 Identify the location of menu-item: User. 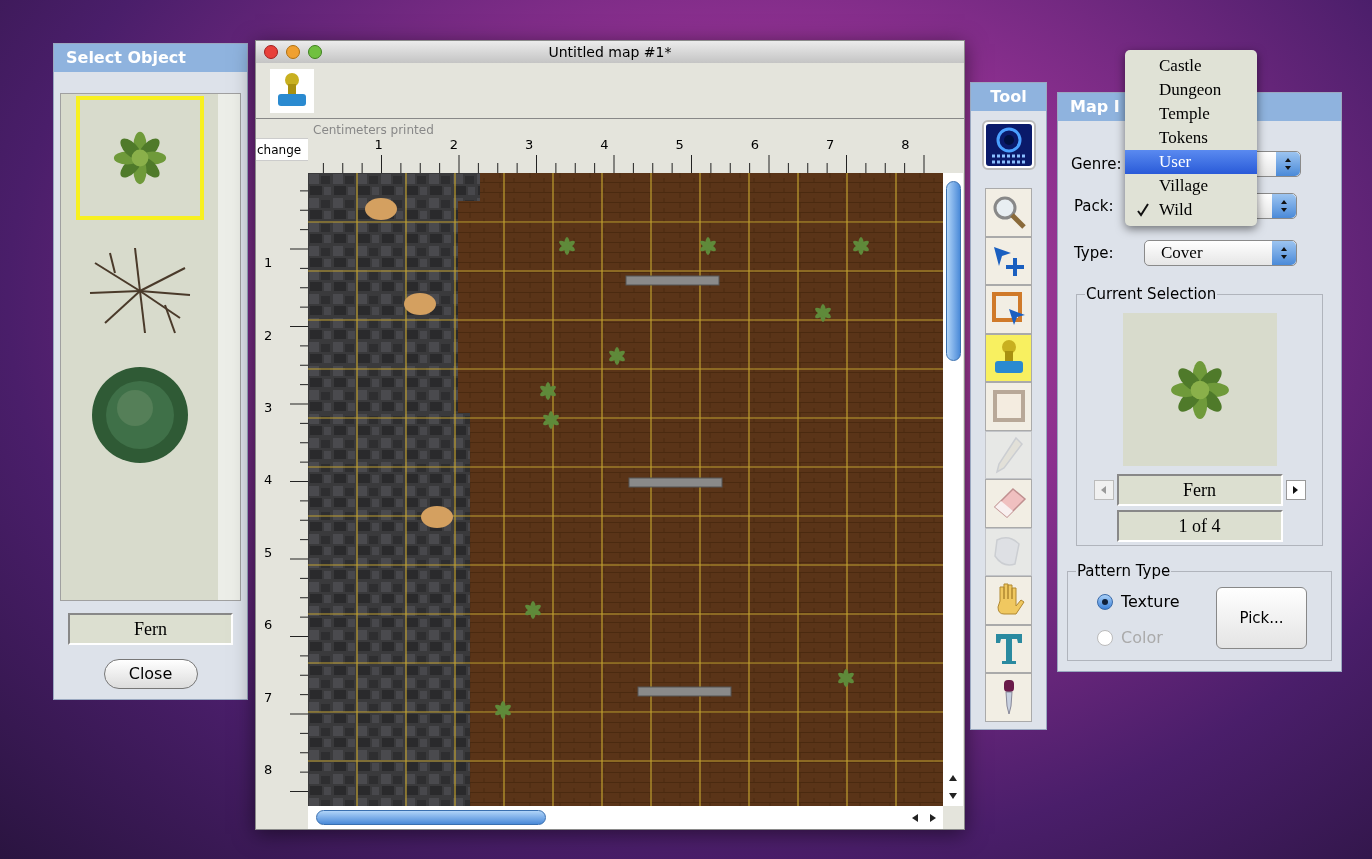
(1191, 162).